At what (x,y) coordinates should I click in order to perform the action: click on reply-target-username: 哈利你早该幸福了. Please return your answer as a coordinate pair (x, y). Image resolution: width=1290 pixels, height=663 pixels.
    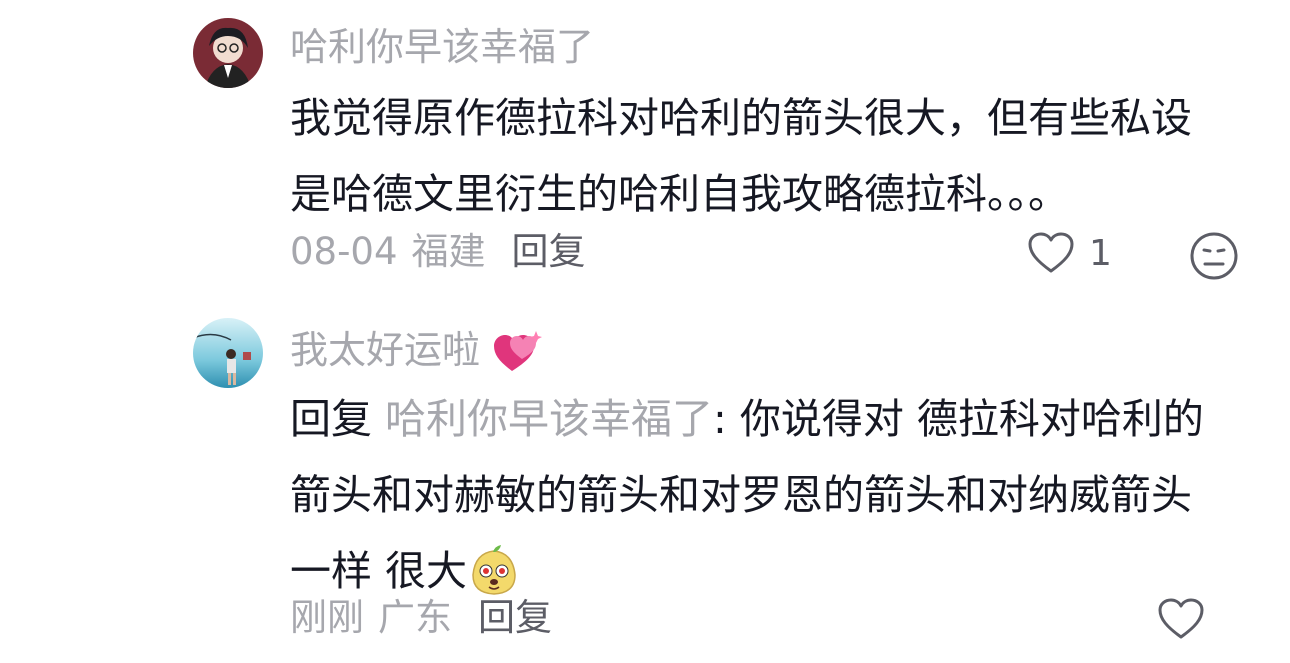
    Looking at the image, I should click on (549, 419).